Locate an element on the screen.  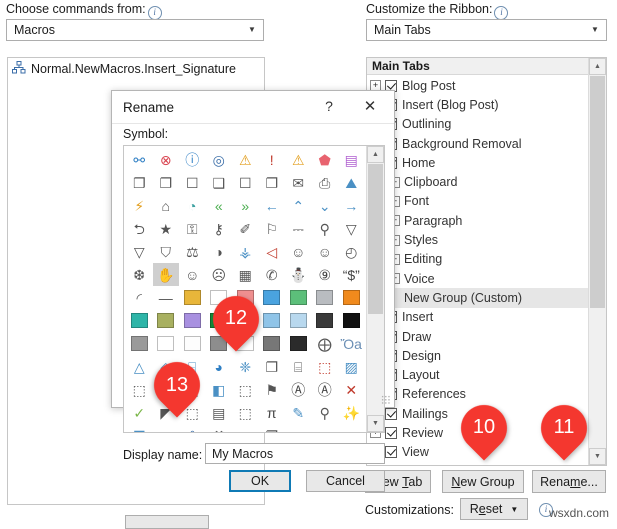
scroll-up-icon: ▲ is located at coordinates (597, 66).